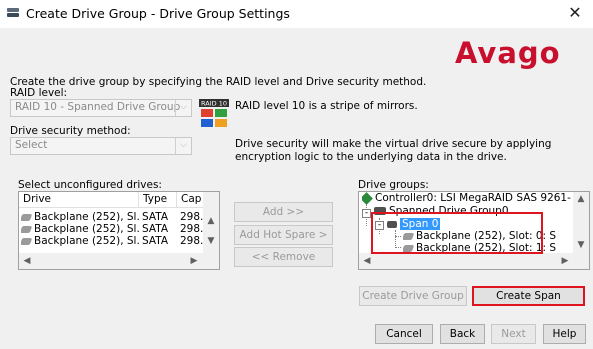  What do you see at coordinates (158, 200) in the screenshot?
I see `column-header-type: Type` at bounding box center [158, 200].